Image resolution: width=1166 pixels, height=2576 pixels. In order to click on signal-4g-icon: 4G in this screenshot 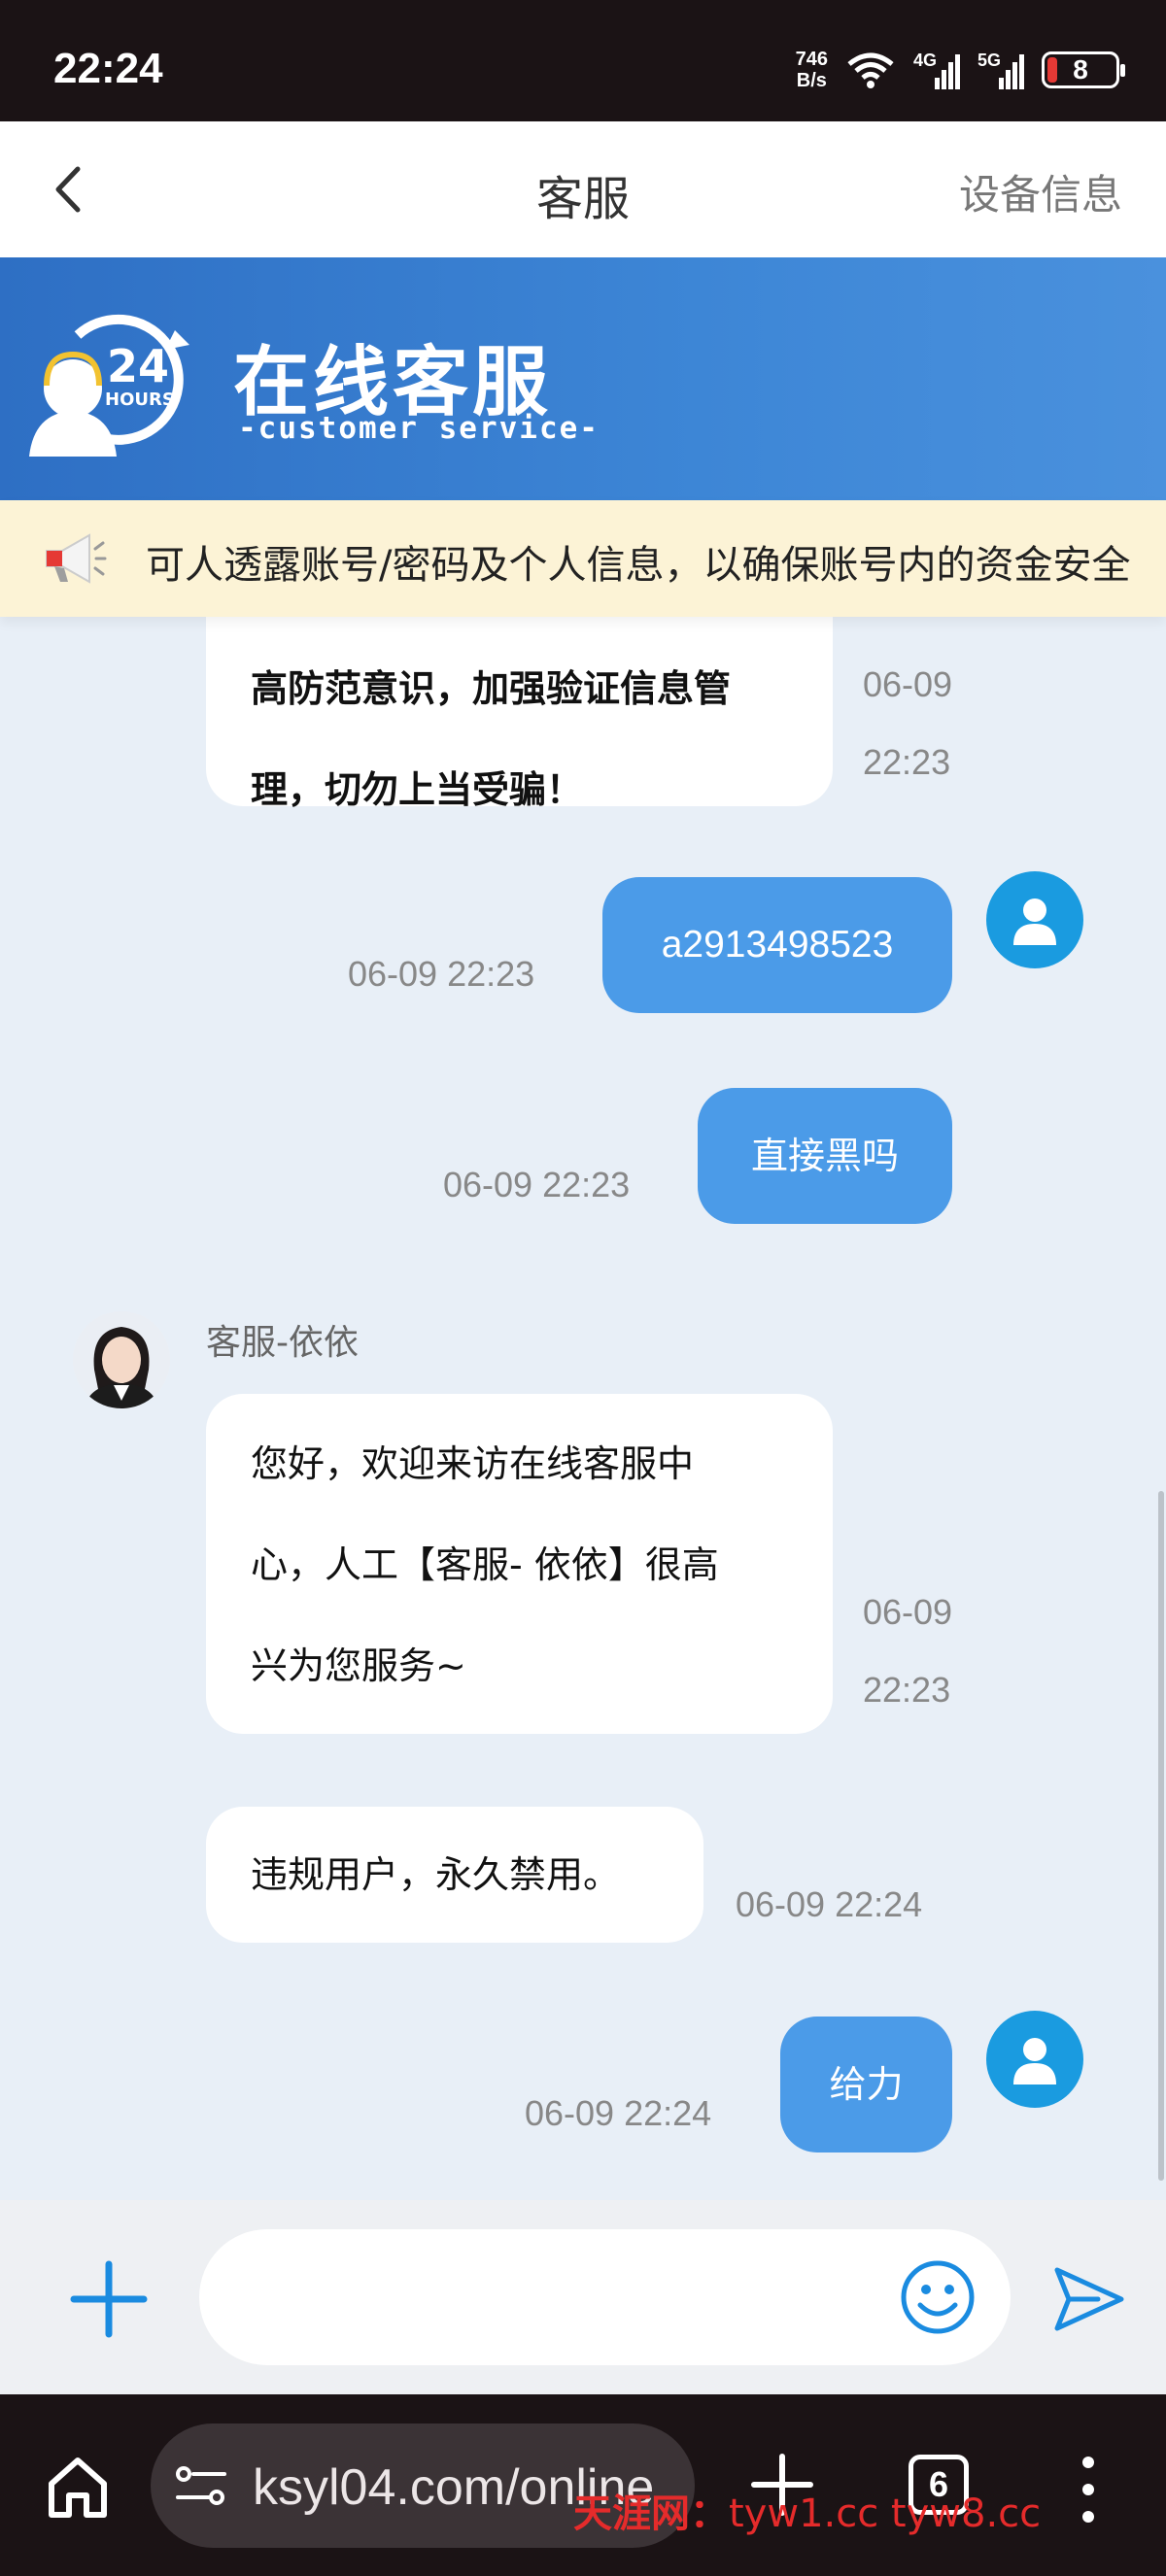, I will do `click(936, 70)`.